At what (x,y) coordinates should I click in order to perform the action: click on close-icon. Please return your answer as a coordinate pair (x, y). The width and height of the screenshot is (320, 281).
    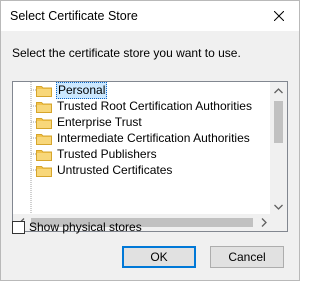
    Looking at the image, I should click on (279, 16).